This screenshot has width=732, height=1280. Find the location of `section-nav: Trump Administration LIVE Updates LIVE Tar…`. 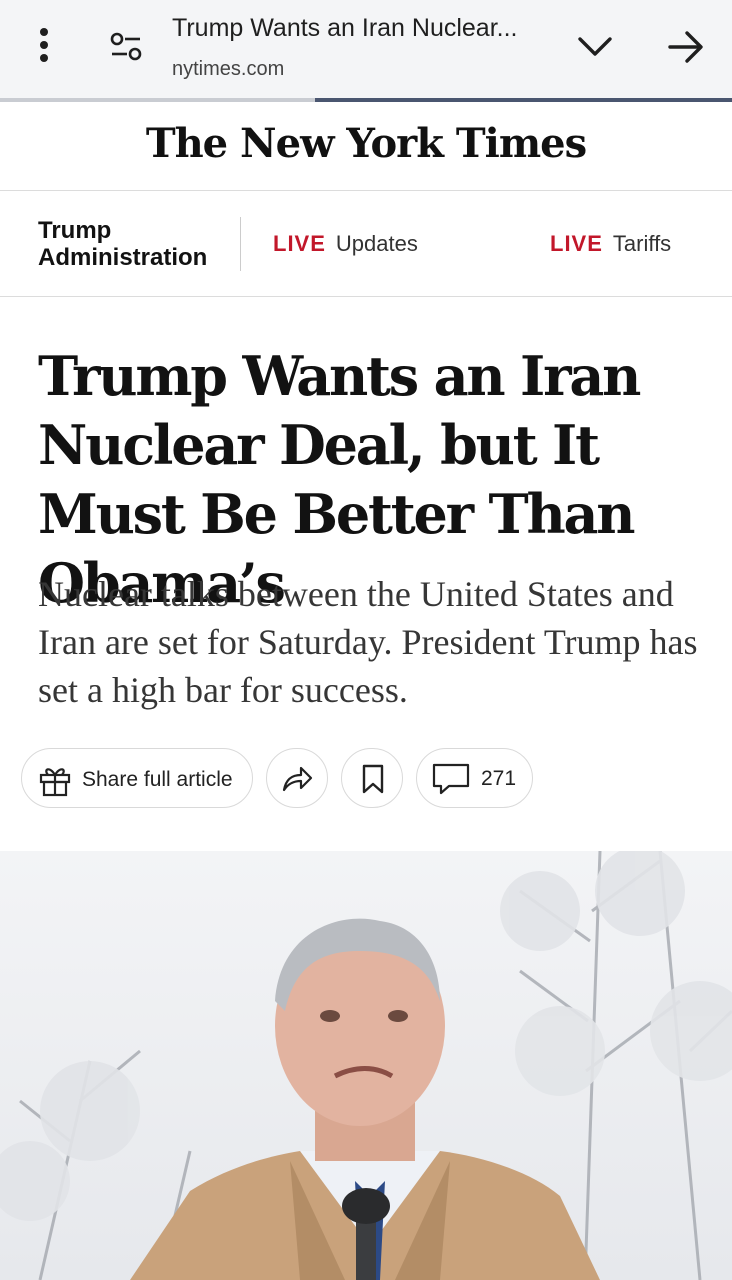

section-nav: Trump Administration LIVE Updates LIVE Tar… is located at coordinates (366, 244).